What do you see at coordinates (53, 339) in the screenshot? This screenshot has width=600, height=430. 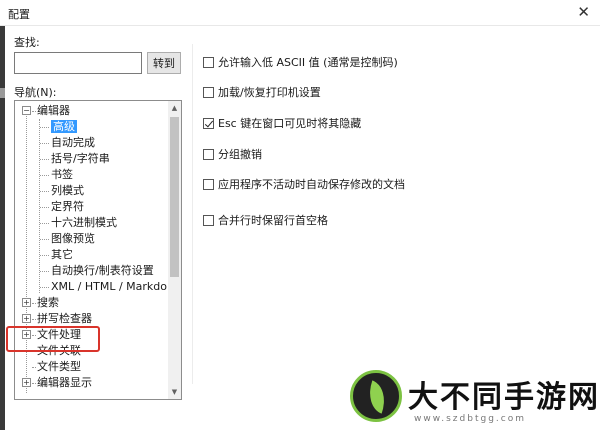 I see `annotation-highlight-box` at bounding box center [53, 339].